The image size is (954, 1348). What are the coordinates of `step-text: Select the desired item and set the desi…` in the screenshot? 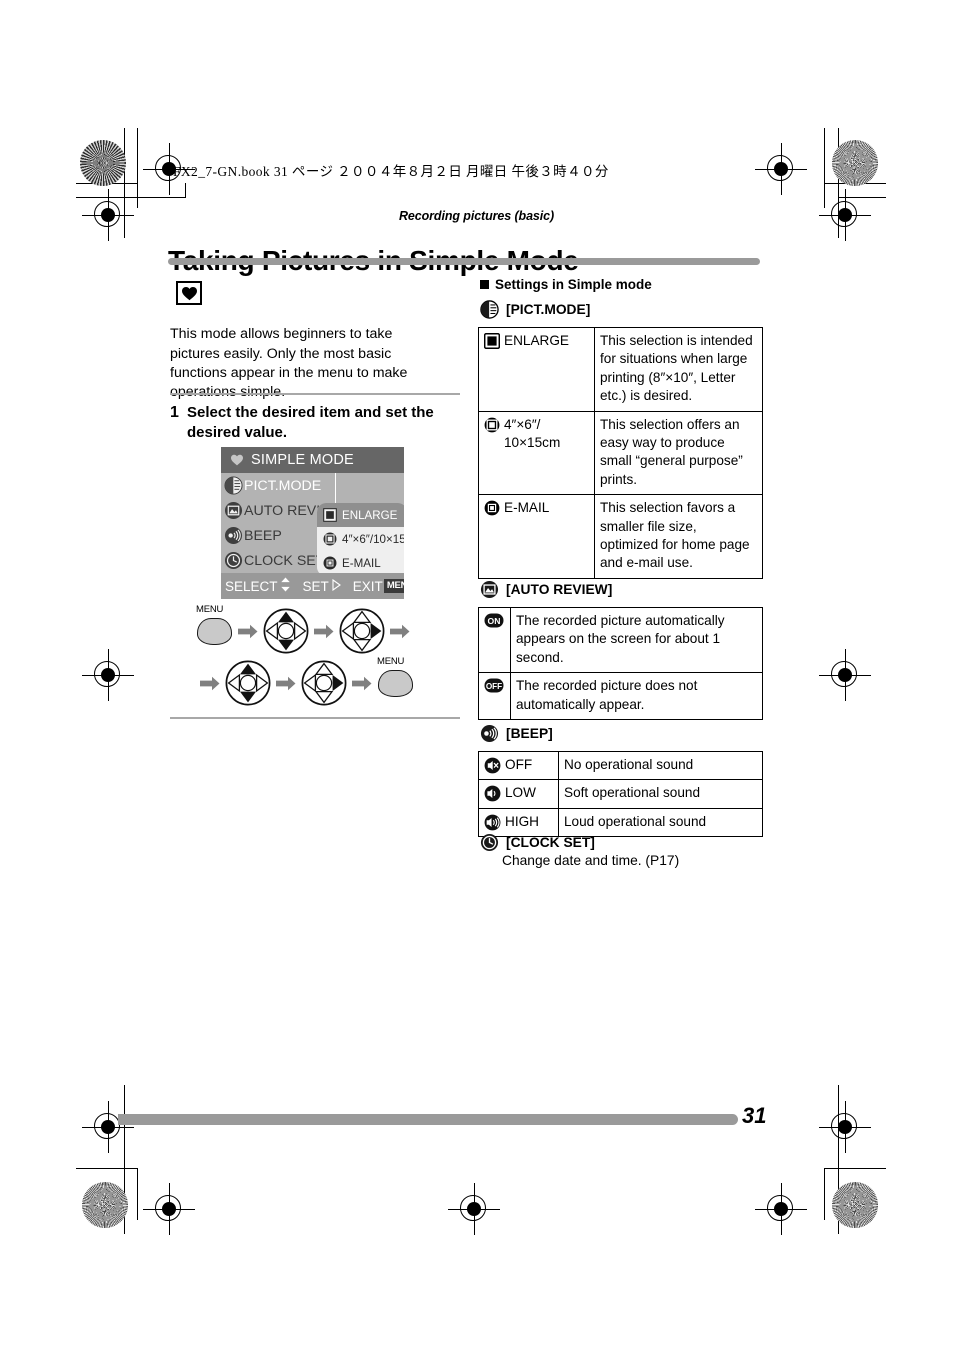 It's located at (310, 422).